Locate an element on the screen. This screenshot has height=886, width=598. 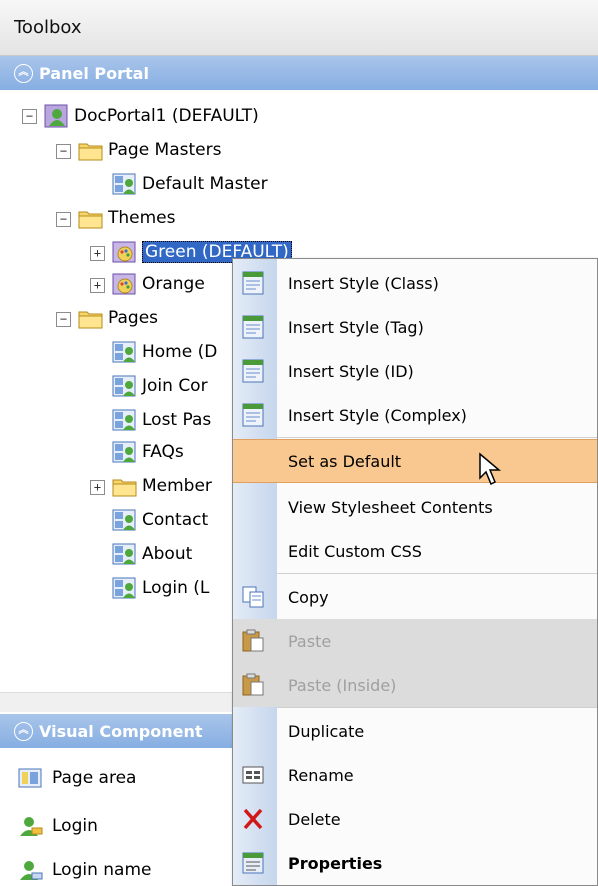
panel-portal-header: ︽ Panel Portal is located at coordinates (299, 73).